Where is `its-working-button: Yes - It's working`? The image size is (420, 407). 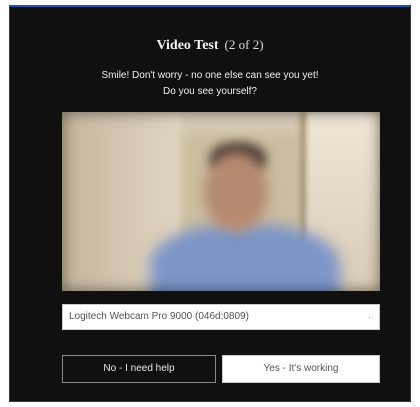 its-working-button: Yes - It's working is located at coordinates (301, 369).